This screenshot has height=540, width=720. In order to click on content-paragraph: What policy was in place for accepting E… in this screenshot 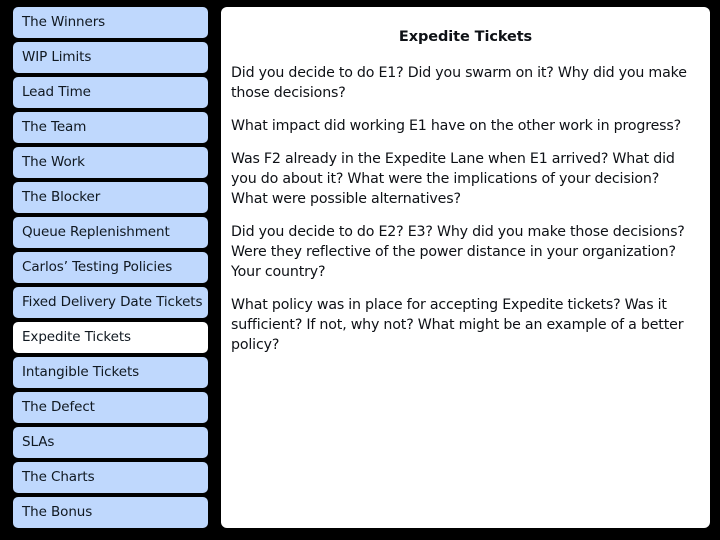, I will do `click(457, 325)`.